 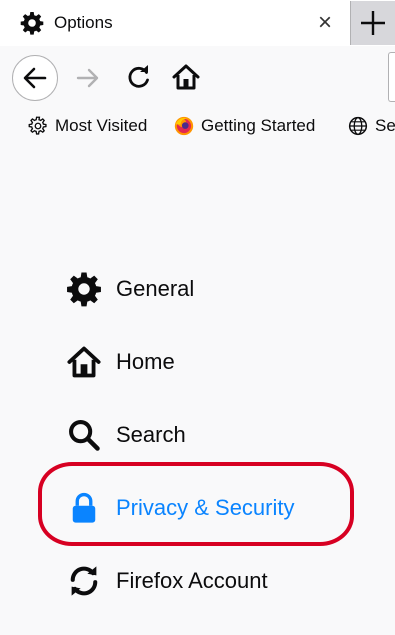 I want to click on tab-title: Options, so click(x=83, y=22).